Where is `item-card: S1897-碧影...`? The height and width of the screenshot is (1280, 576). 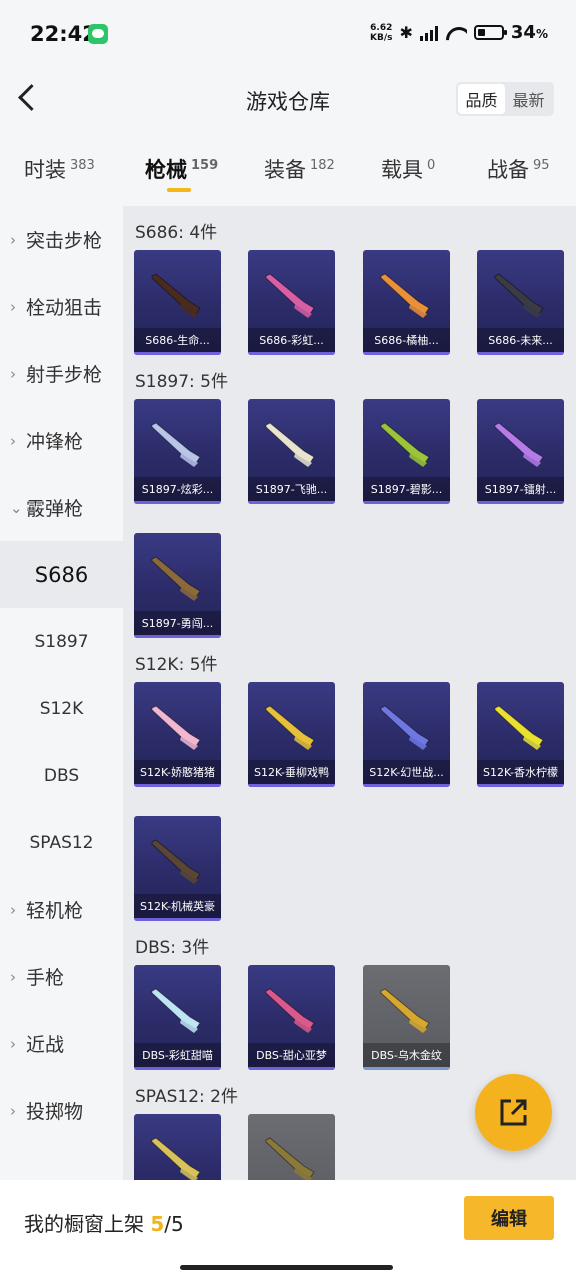 item-card: S1897-碧影... is located at coordinates (406, 451).